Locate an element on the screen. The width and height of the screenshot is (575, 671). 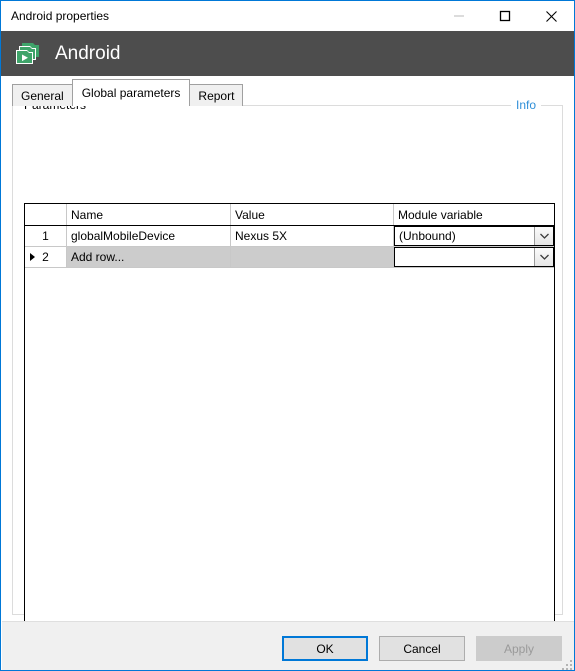
cell-name-1: globalMobileDevice is located at coordinates (149, 236).